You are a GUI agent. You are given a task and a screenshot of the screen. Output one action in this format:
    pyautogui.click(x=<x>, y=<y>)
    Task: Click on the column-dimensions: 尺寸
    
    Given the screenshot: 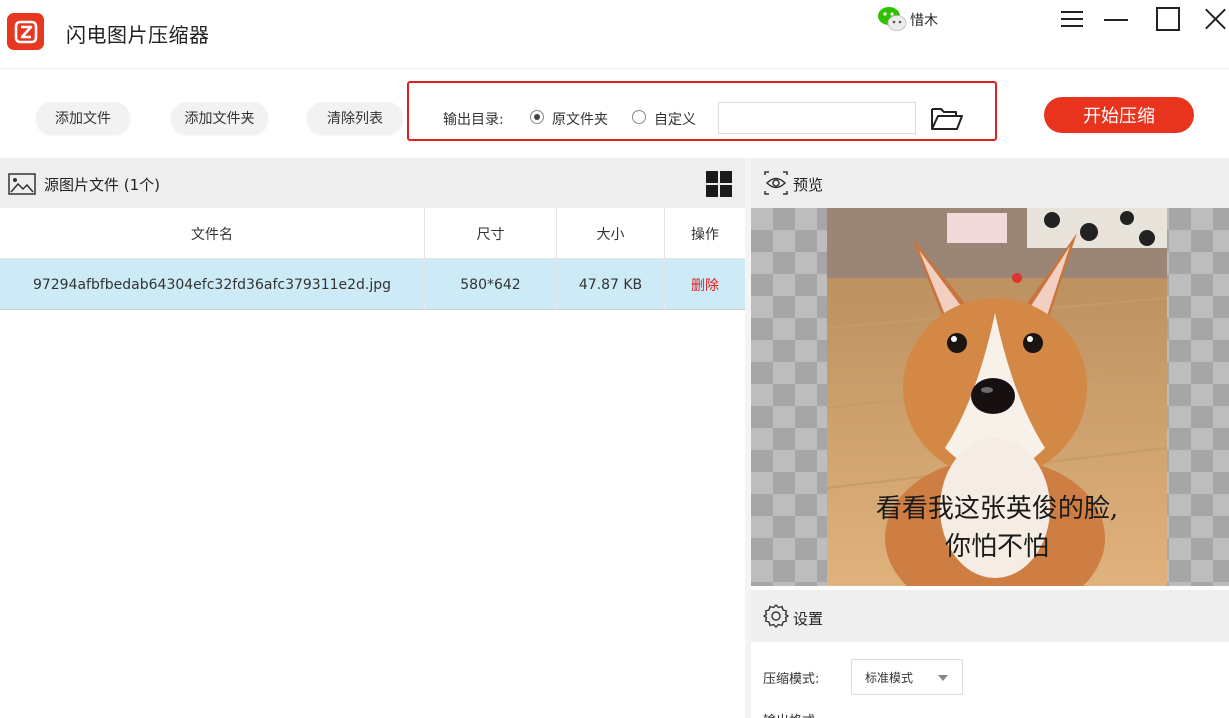 What is the action you would take?
    pyautogui.click(x=491, y=233)
    